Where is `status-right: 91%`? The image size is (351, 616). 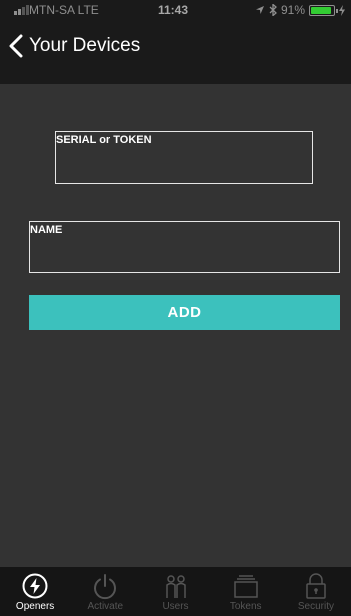
status-right: 91% is located at coordinates (300, 10).